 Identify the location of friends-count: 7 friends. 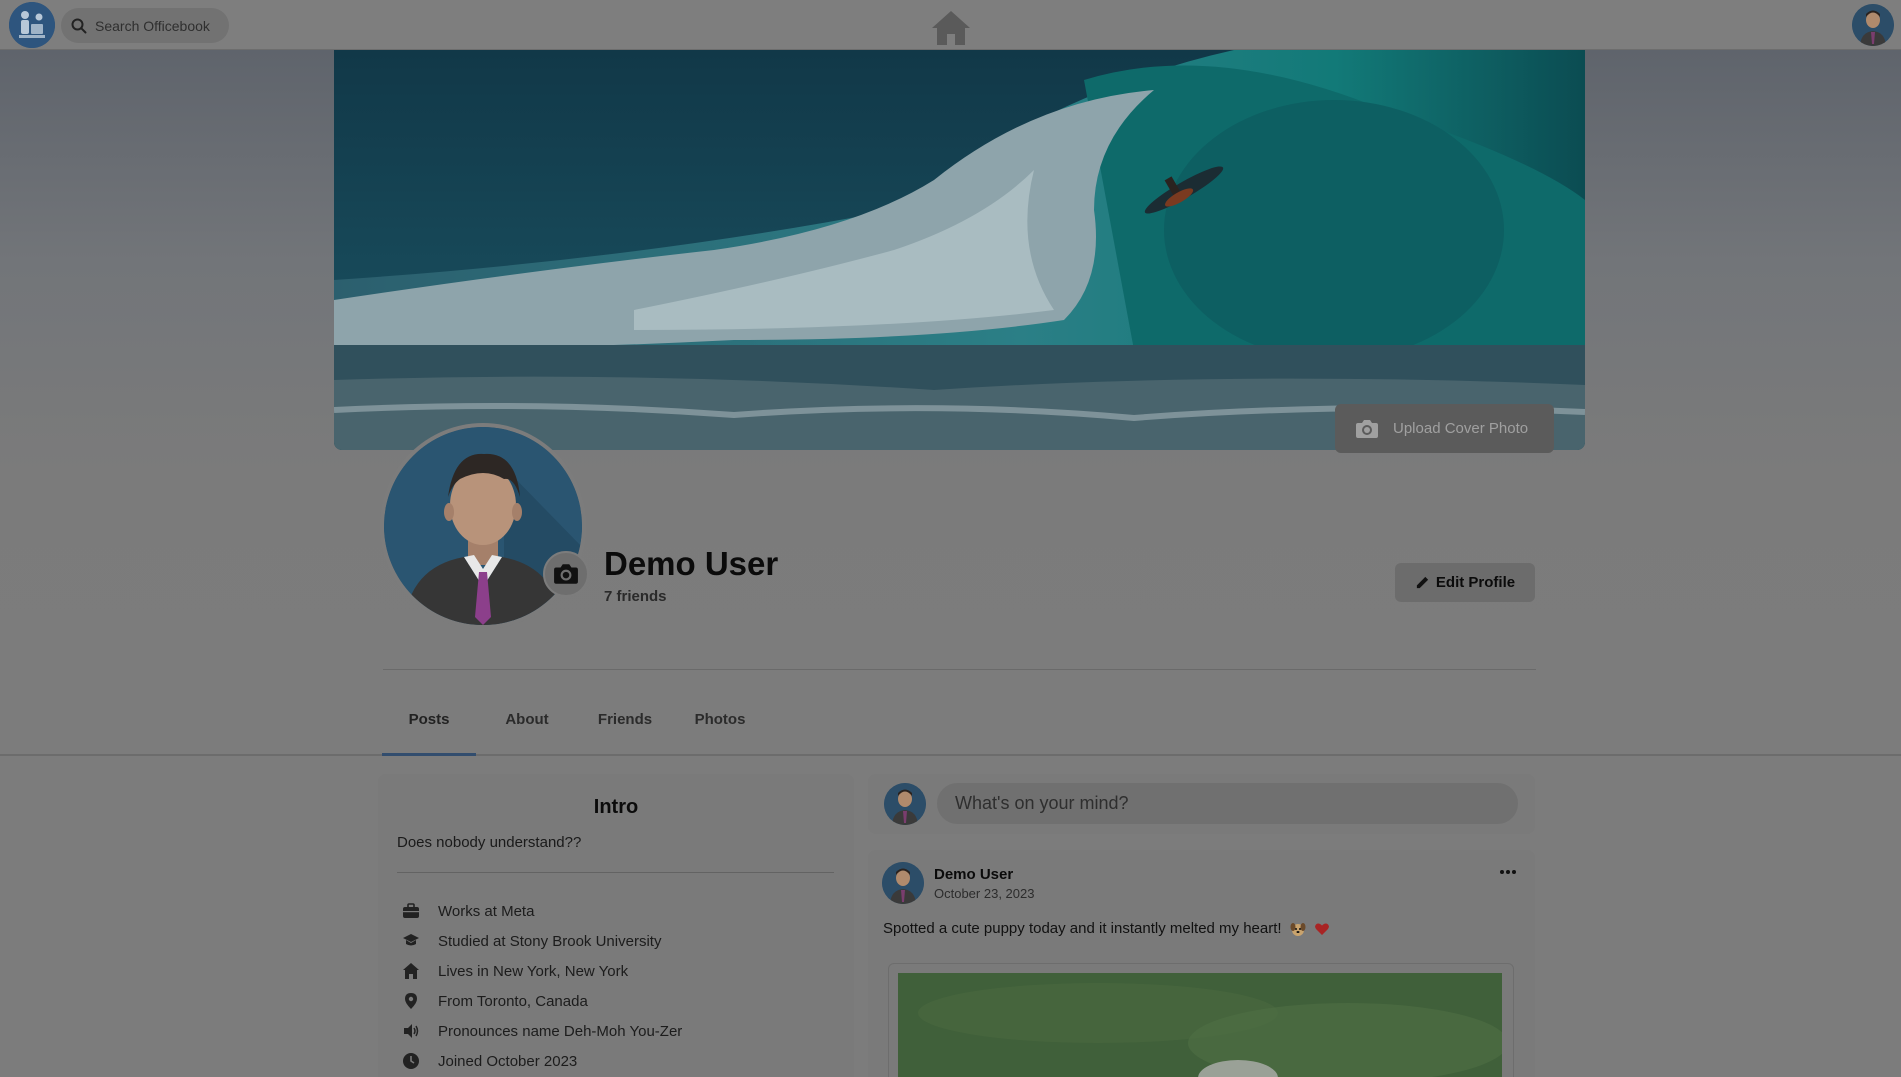
(635, 596).